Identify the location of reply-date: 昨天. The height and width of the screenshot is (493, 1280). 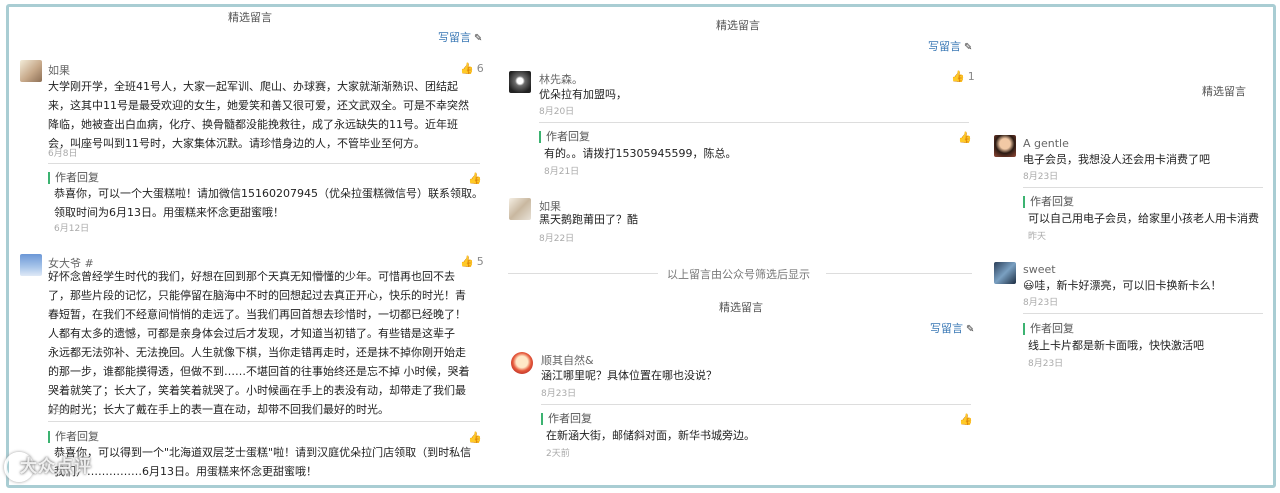
(1037, 237).